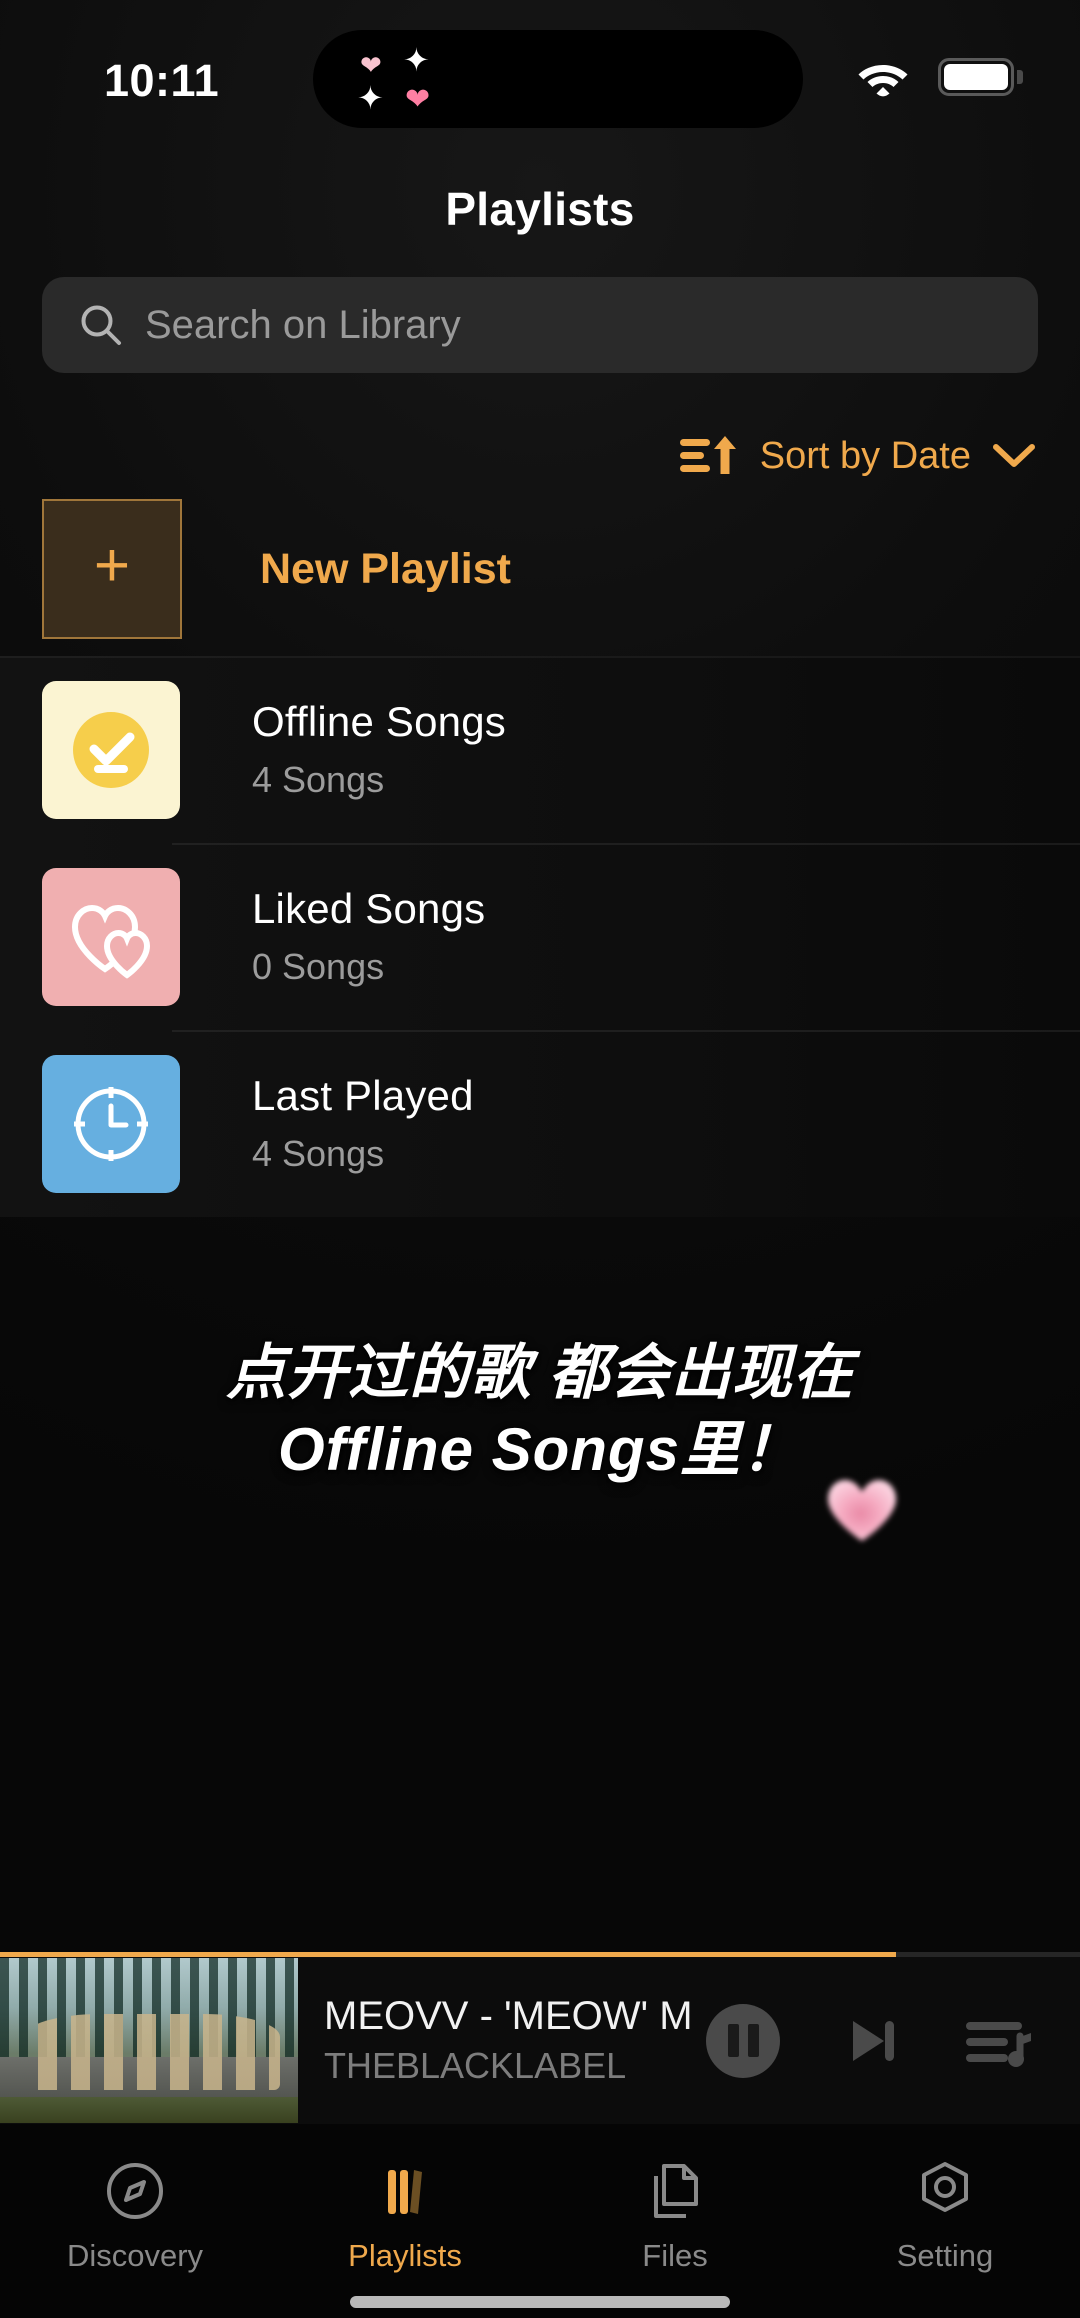  Describe the element at coordinates (385, 568) in the screenshot. I see `new-playlist-label: New Playlist` at that location.